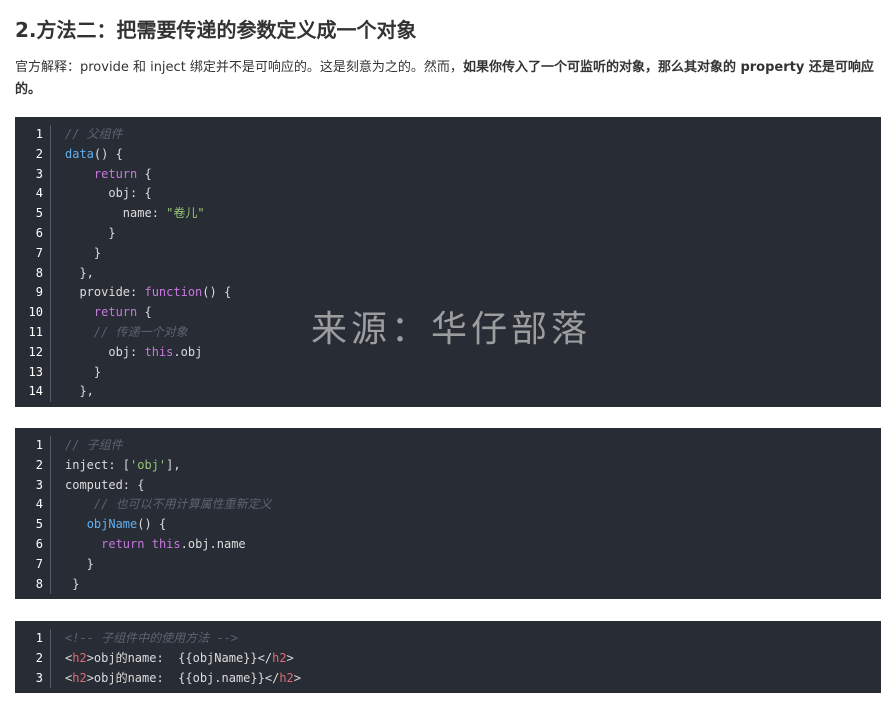 The width and height of the screenshot is (894, 710). What do you see at coordinates (33, 392) in the screenshot?
I see `line-number: 14` at bounding box center [33, 392].